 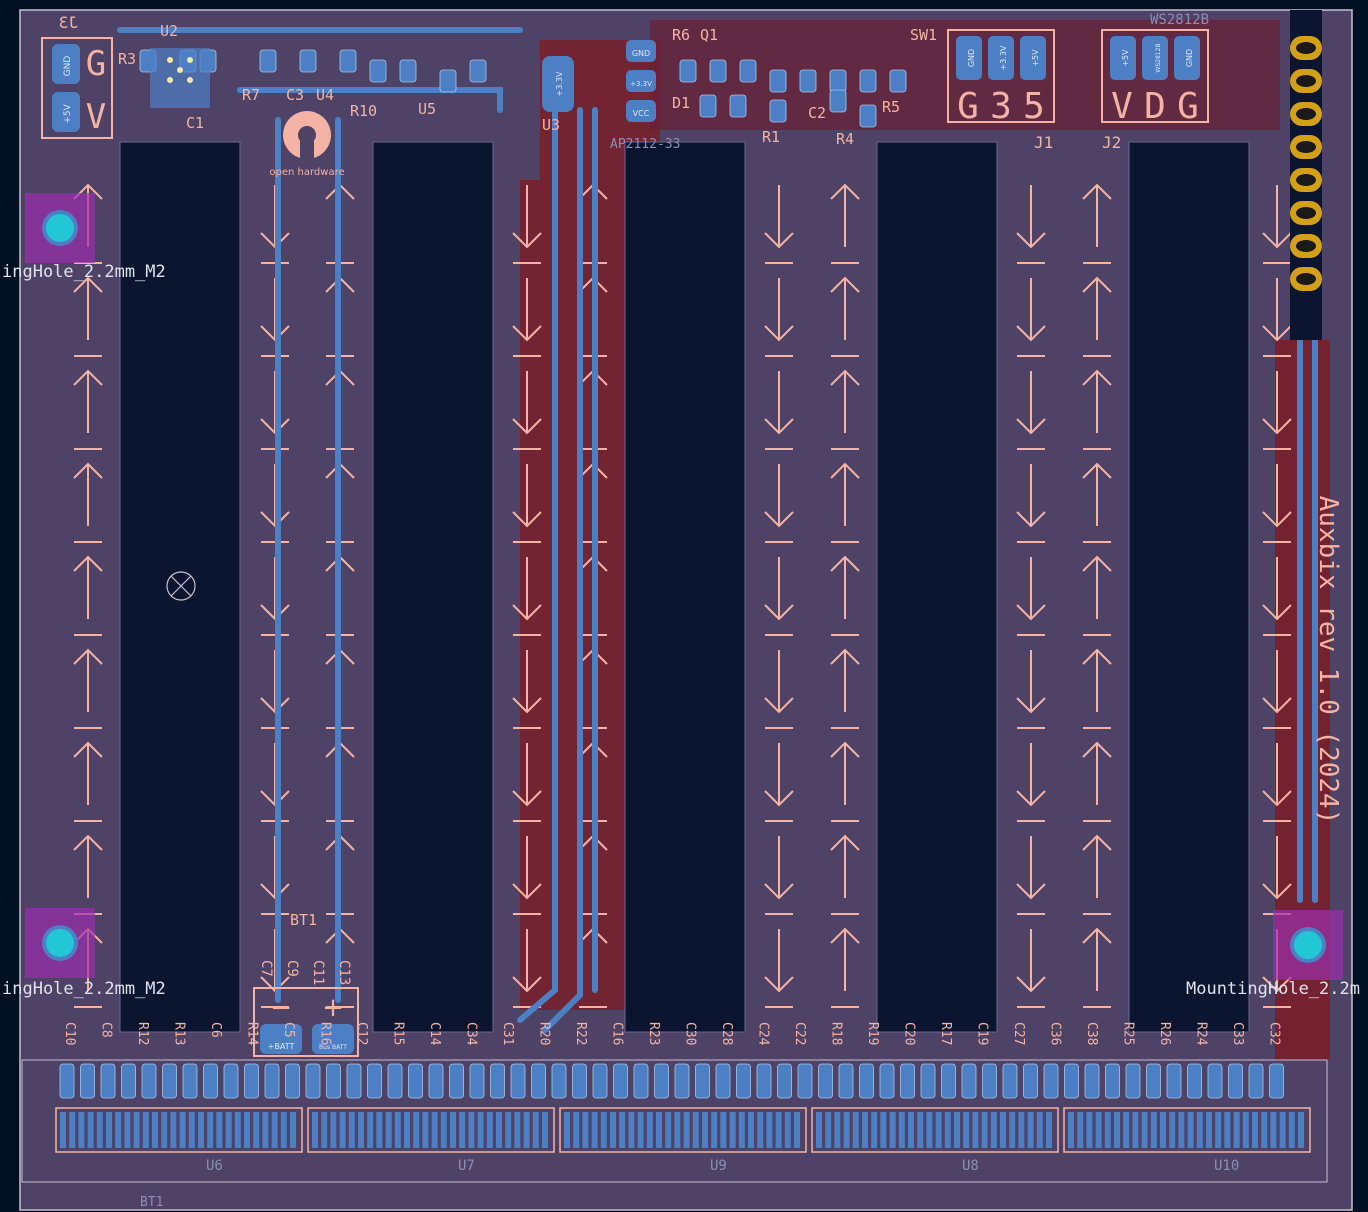 What do you see at coordinates (1128, 1033) in the screenshot?
I see `bottom-ref-r25: R25` at bounding box center [1128, 1033].